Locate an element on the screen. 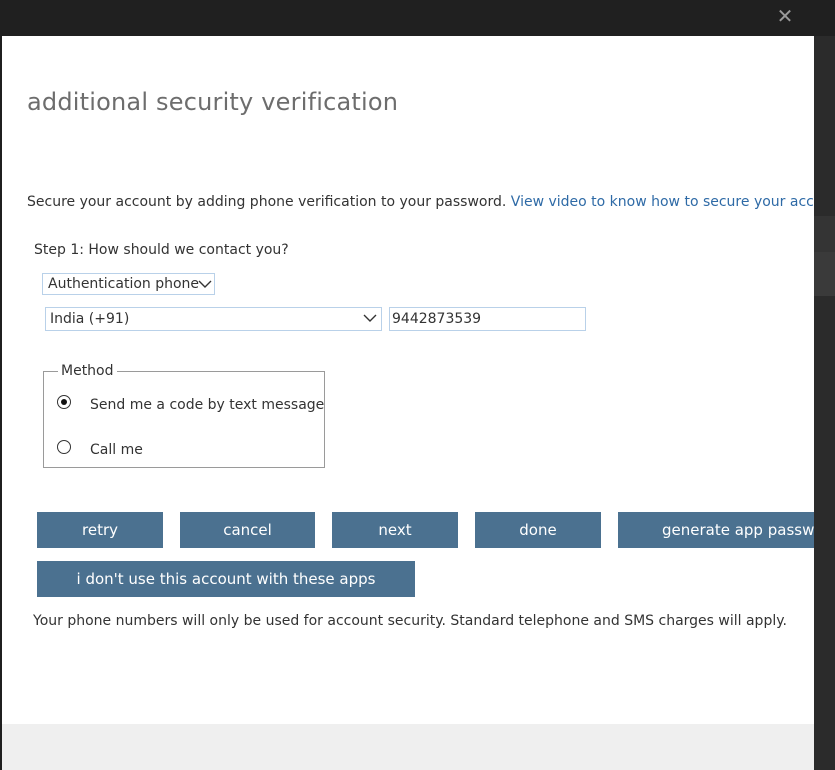 Image resolution: width=835 pixels, height=770 pixels. country-code-select: India (+91) is located at coordinates (213, 319).